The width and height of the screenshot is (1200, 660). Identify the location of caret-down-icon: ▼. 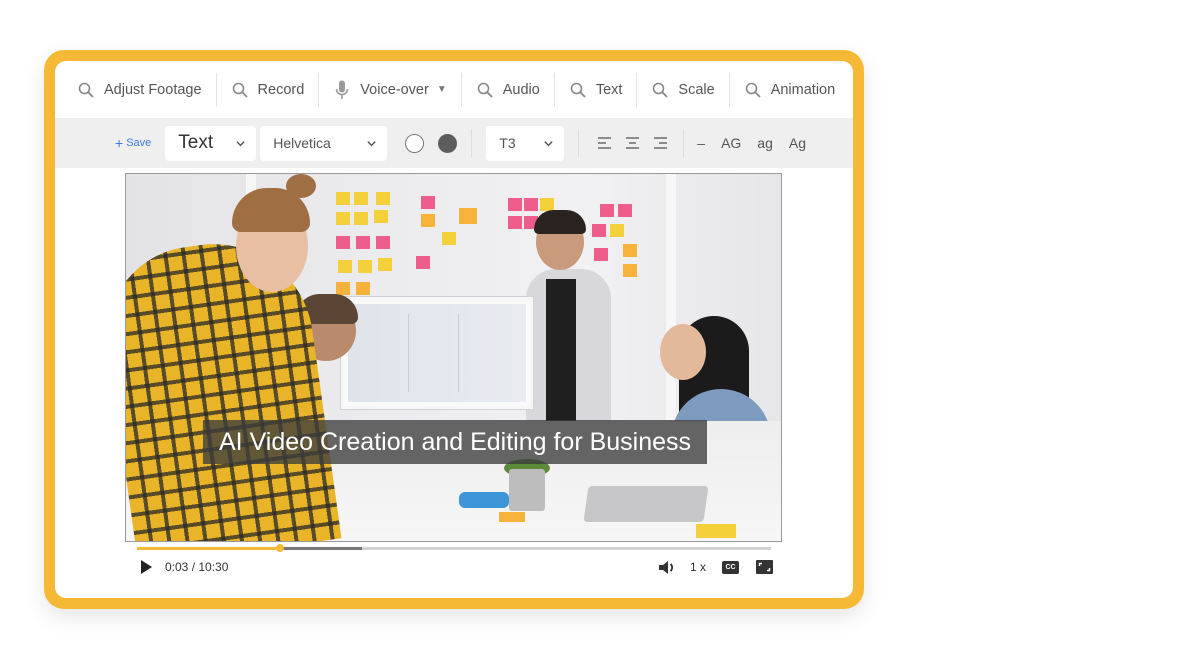
(441, 89).